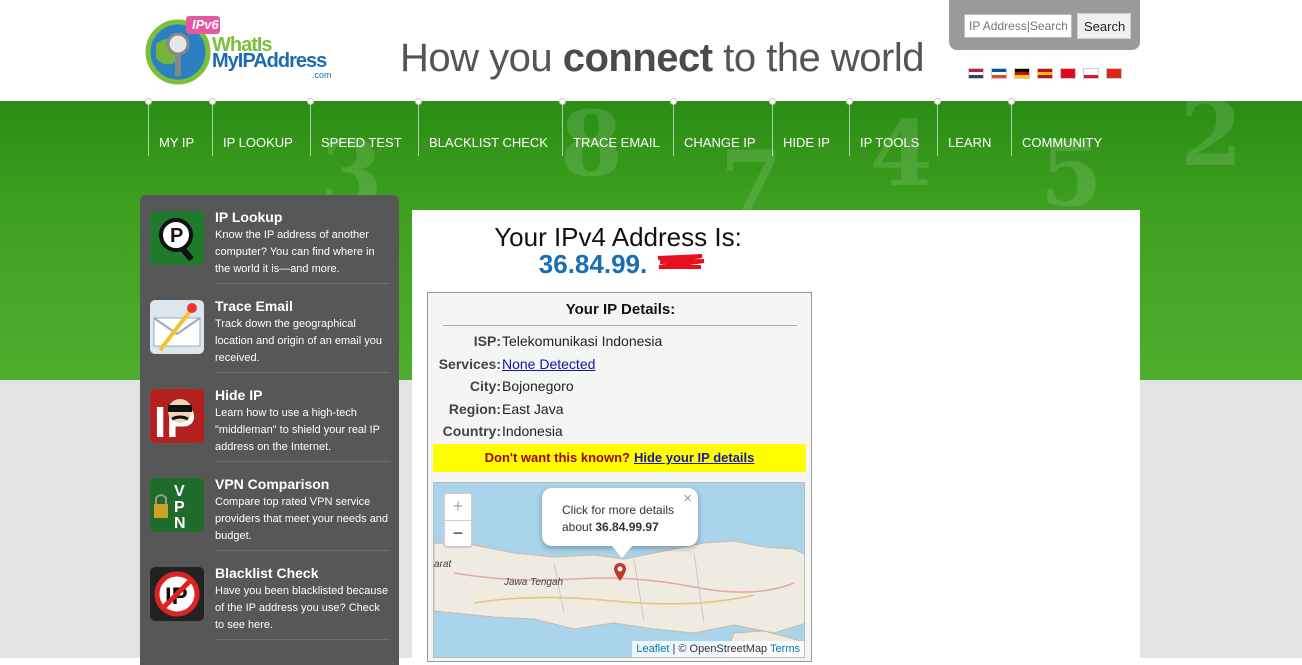 This screenshot has height=665, width=1302. Describe the element at coordinates (818, 58) in the screenshot. I see `tagline-post: to the world` at that location.